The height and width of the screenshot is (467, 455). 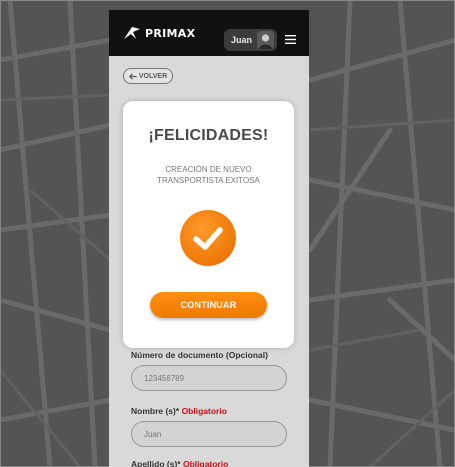 I want to click on user-name: Juan, so click(x=242, y=40).